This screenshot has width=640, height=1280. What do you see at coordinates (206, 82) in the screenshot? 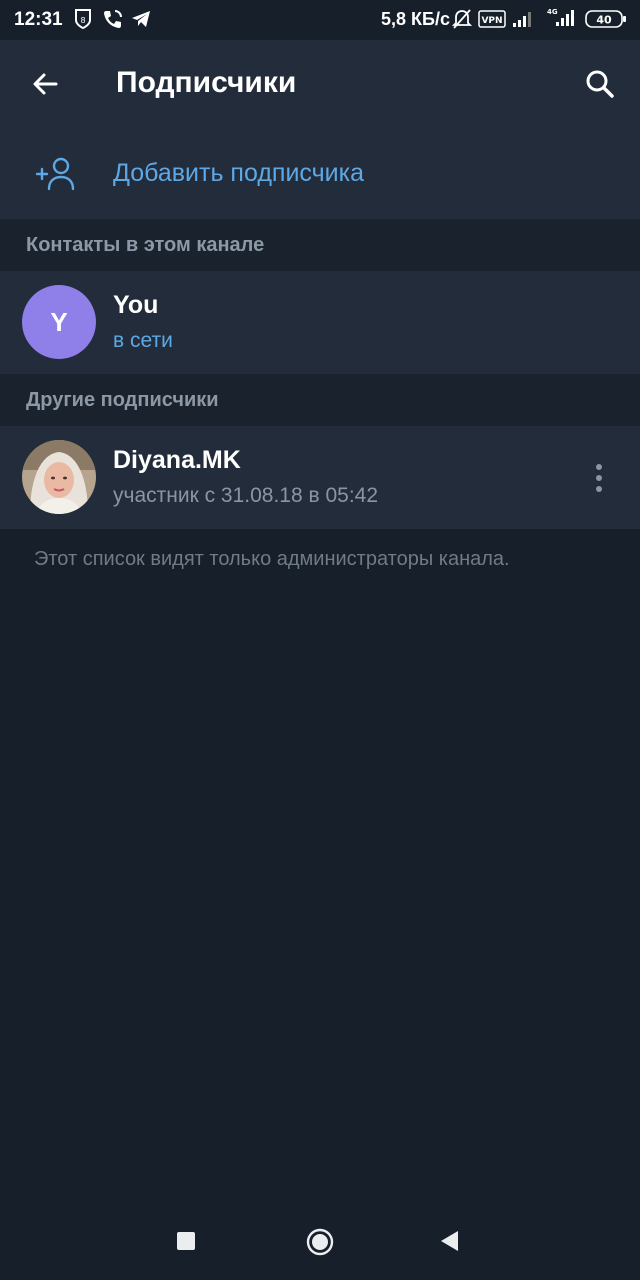
I see `page-title: Подписчики` at bounding box center [206, 82].